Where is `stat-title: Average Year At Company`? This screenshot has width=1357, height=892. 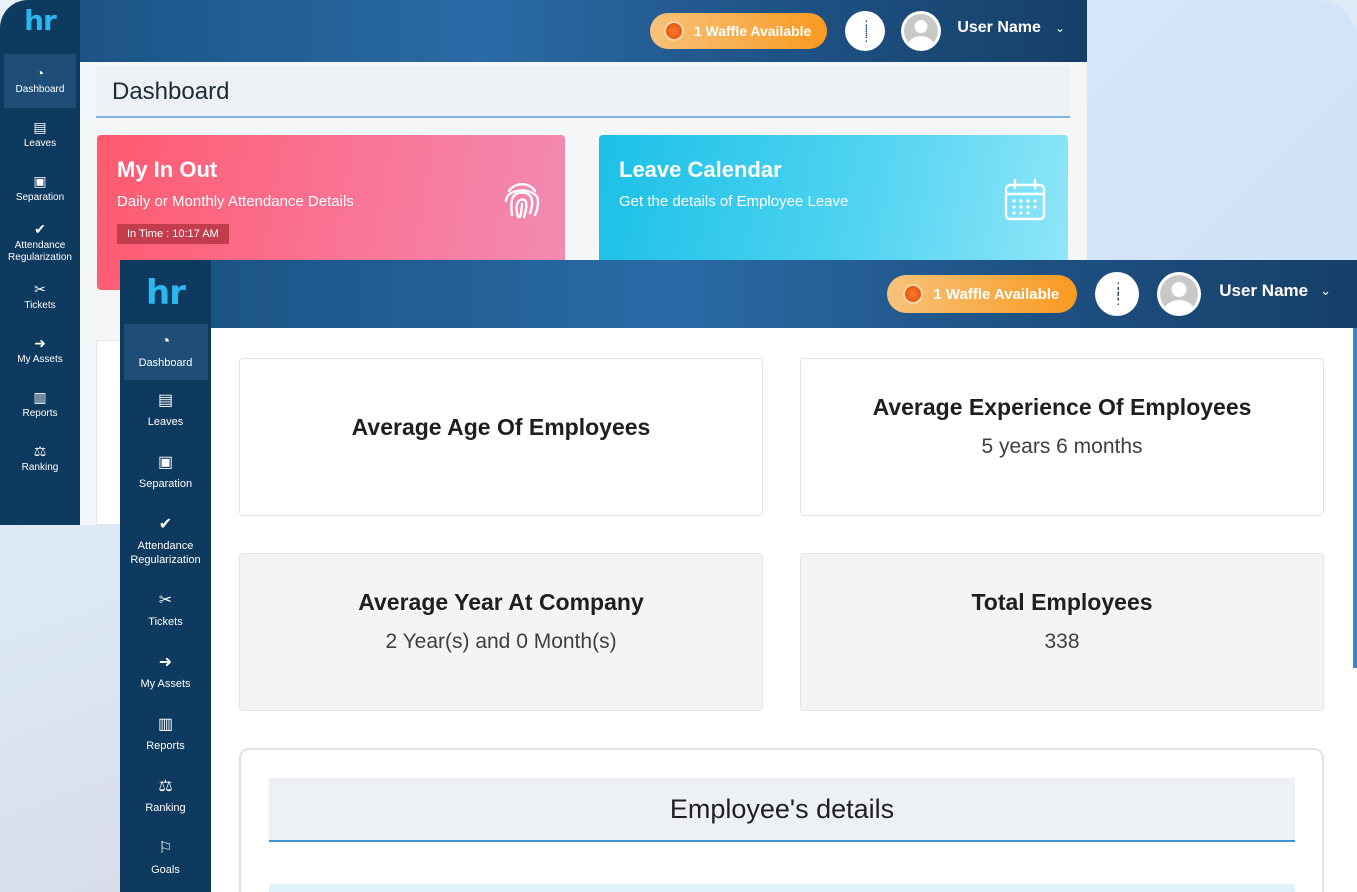 stat-title: Average Year At Company is located at coordinates (501, 602).